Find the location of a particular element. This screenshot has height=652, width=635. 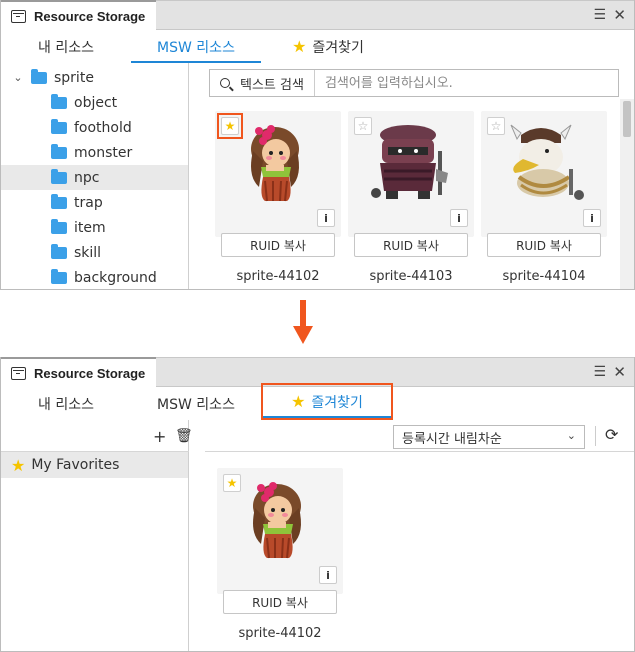

search-bar: 텍스트 검색 is located at coordinates (414, 83).